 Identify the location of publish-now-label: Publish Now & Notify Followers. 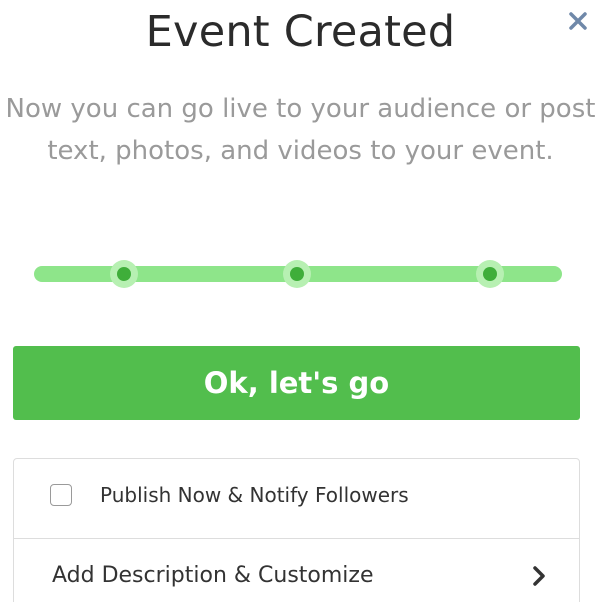
(254, 495).